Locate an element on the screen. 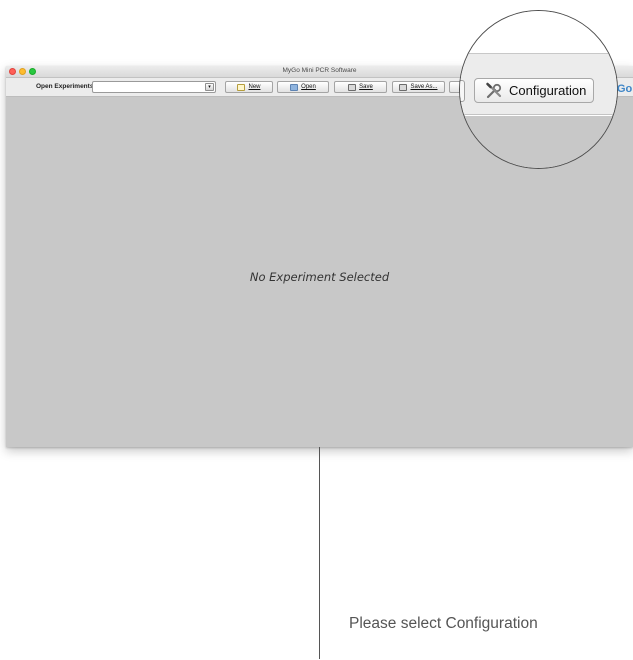  configuration-label: Configuration is located at coordinates (548, 90).